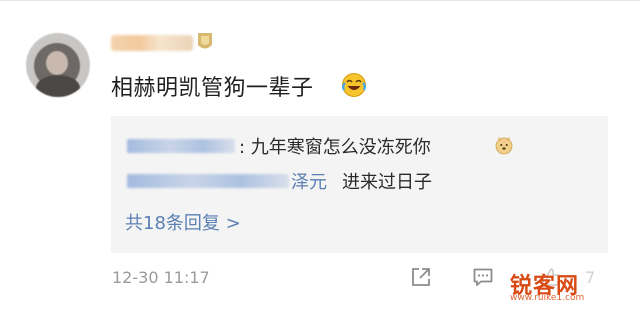  What do you see at coordinates (483, 277) in the screenshot?
I see `comment-icon` at bounding box center [483, 277].